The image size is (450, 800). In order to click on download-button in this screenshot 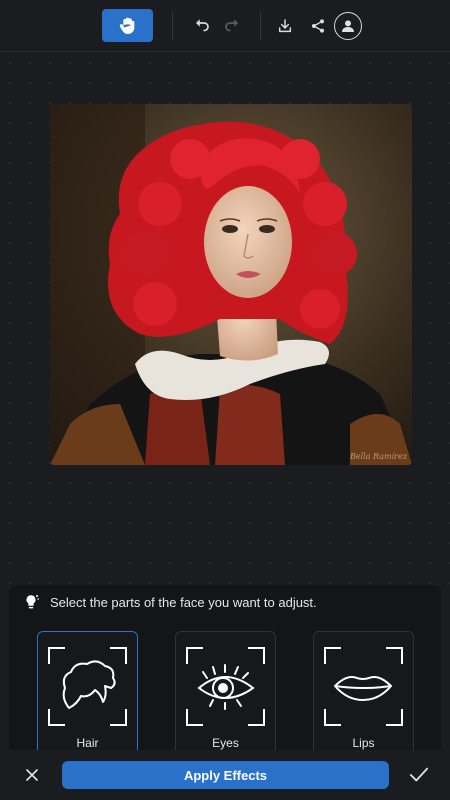, I will do `click(285, 26)`.